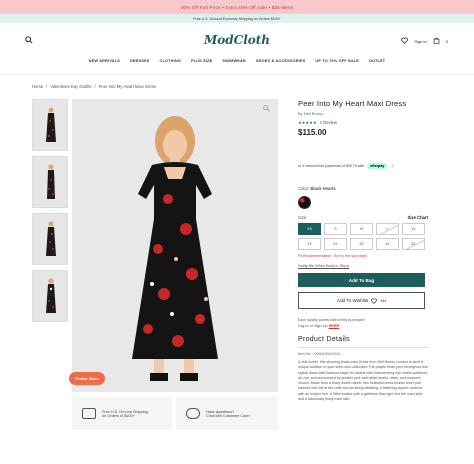  I want to click on thumbnail-back, so click(50, 296).